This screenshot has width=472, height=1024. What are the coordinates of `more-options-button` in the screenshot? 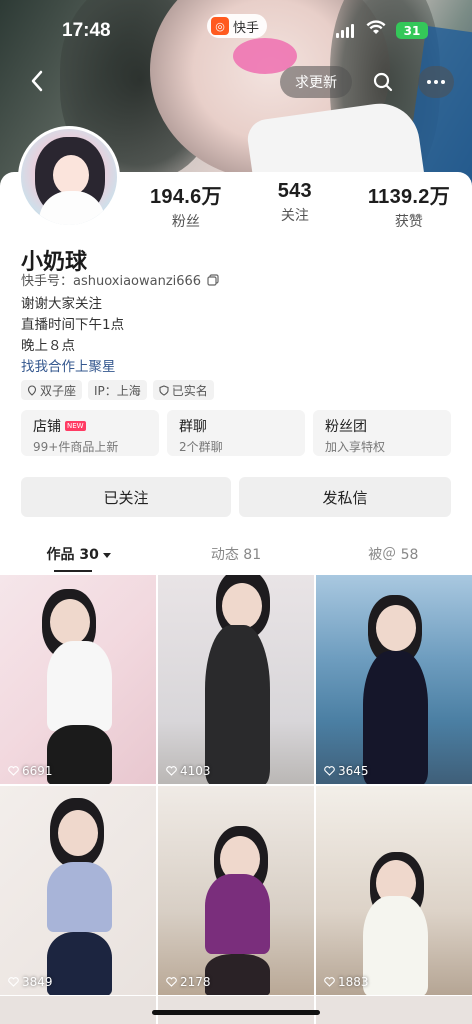 It's located at (436, 82).